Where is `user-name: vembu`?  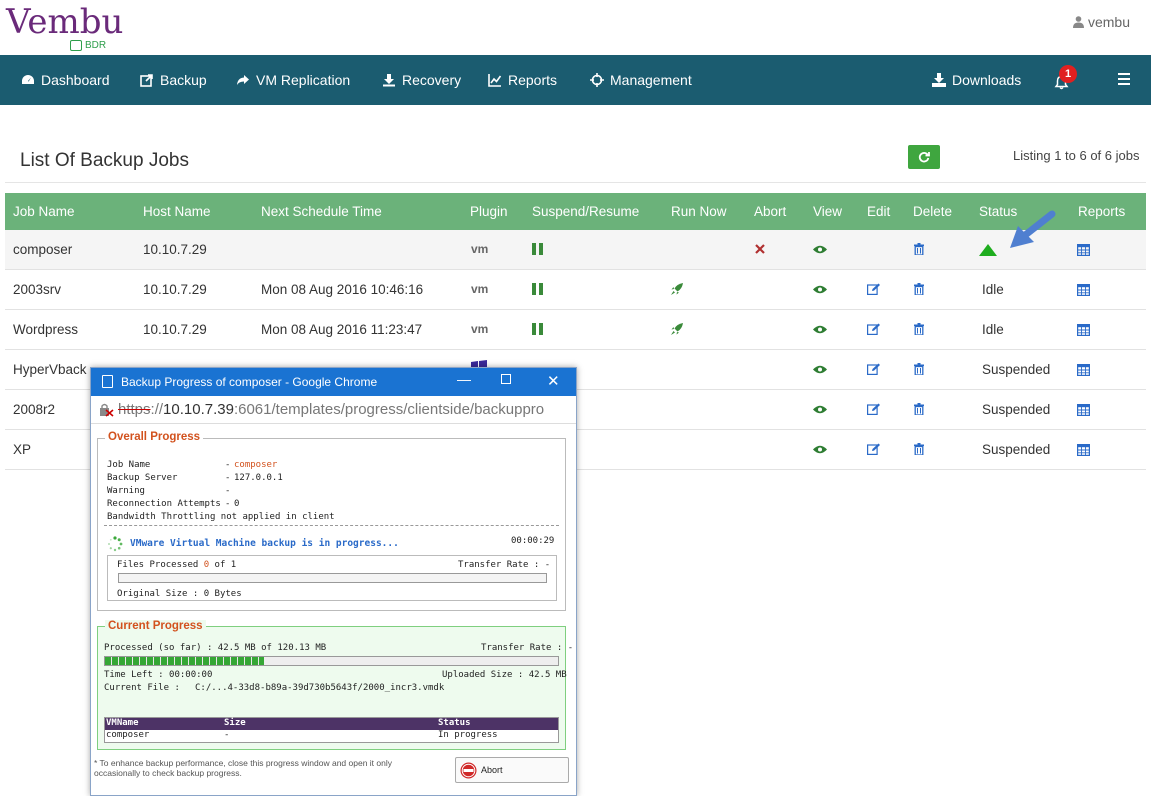 user-name: vembu is located at coordinates (1108, 22).